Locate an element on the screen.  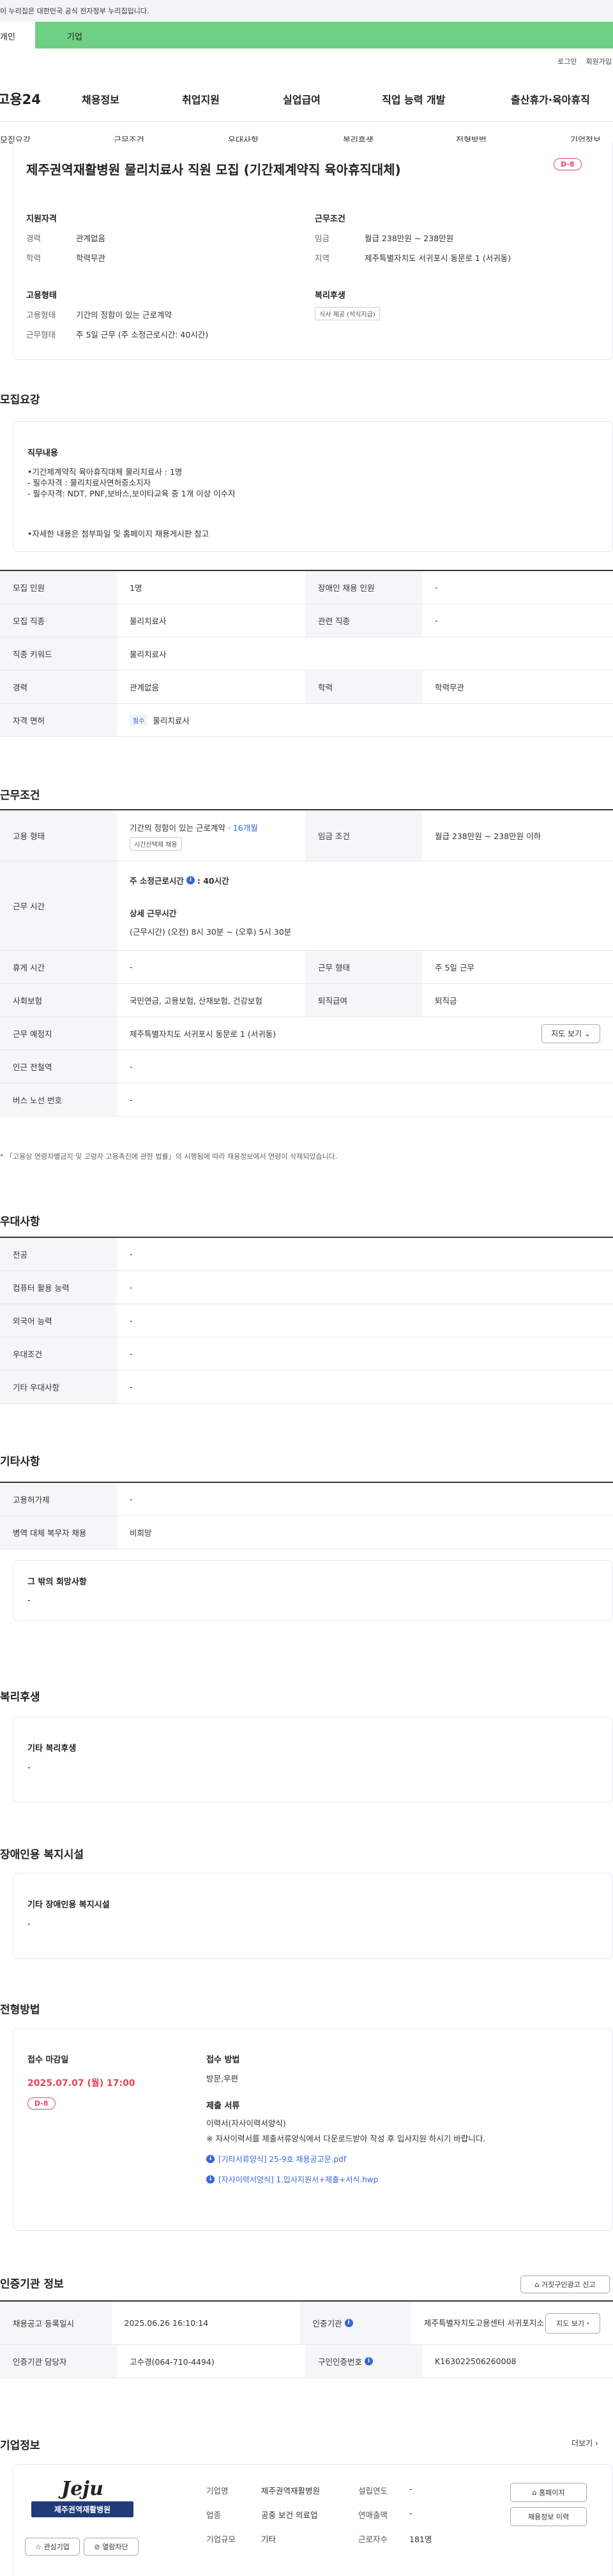
table-row: 근무 예정지 제주특별자치도 서귀포시 동문로 1 (서귀동) 지도 보기 ⌄ is located at coordinates (306, 1033).